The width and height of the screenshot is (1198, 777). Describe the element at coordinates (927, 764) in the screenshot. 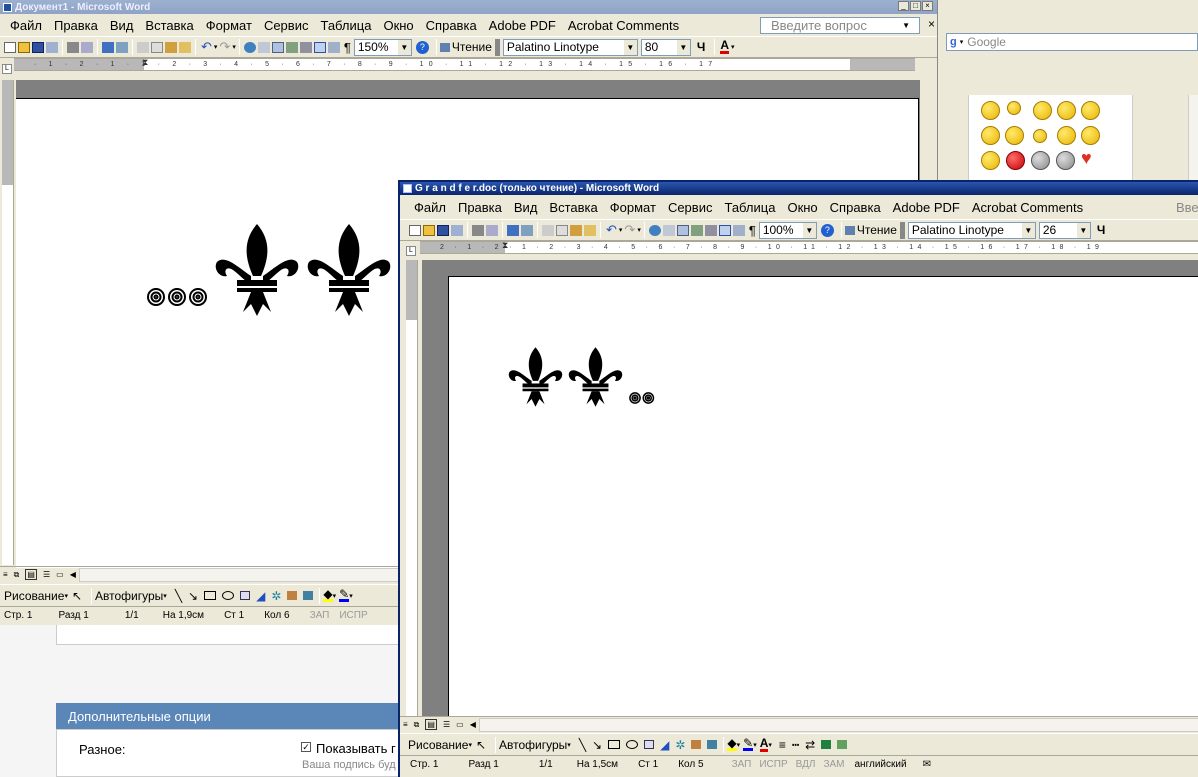

I see `spelling-status-icon: ✉` at that location.